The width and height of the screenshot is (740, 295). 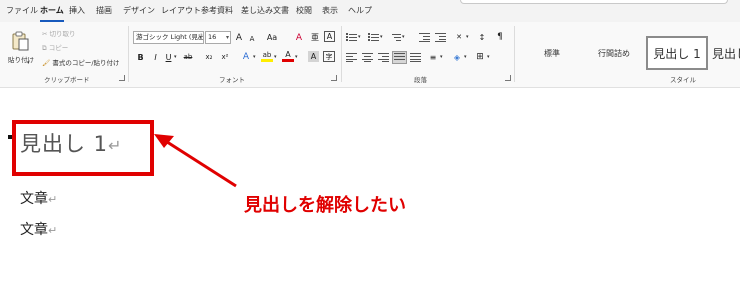 I want to click on font-name-select: 游ゴシック Light (見出 ▾, so click(x=168, y=37).